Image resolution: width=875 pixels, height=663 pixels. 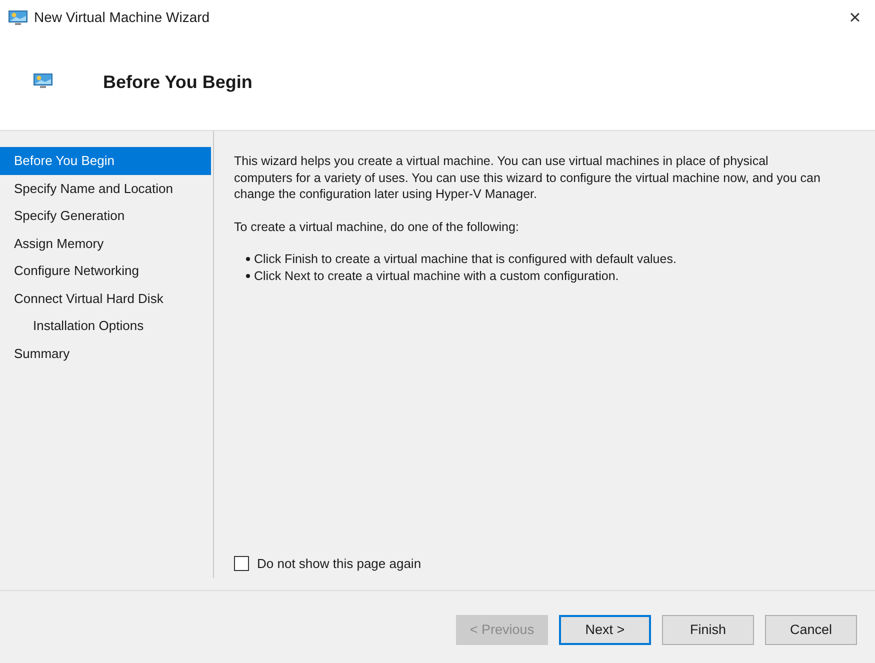 What do you see at coordinates (339, 564) in the screenshot?
I see `checkbox-label: Do not show this page again` at bounding box center [339, 564].